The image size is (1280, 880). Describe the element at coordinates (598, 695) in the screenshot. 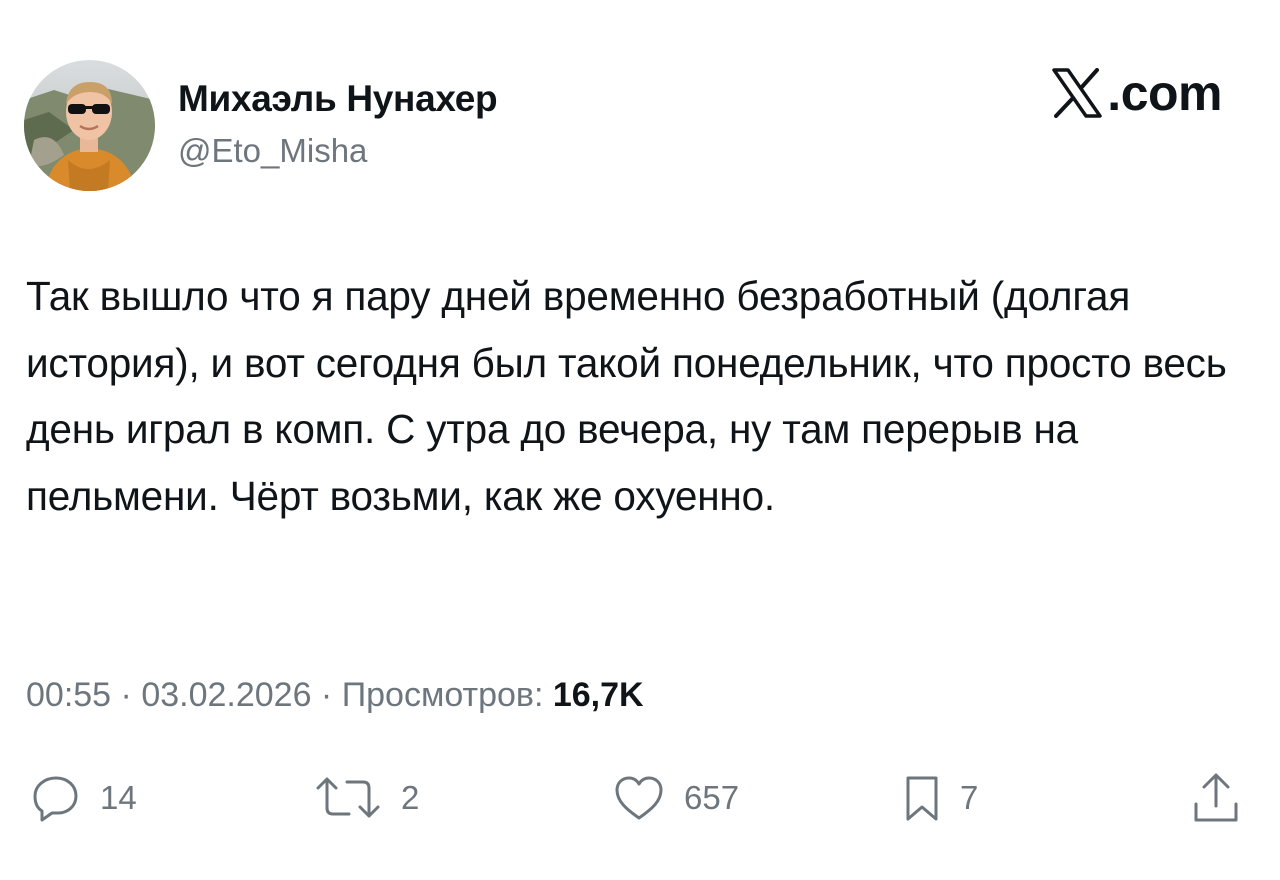

I see `views-count: 16,7K` at that location.